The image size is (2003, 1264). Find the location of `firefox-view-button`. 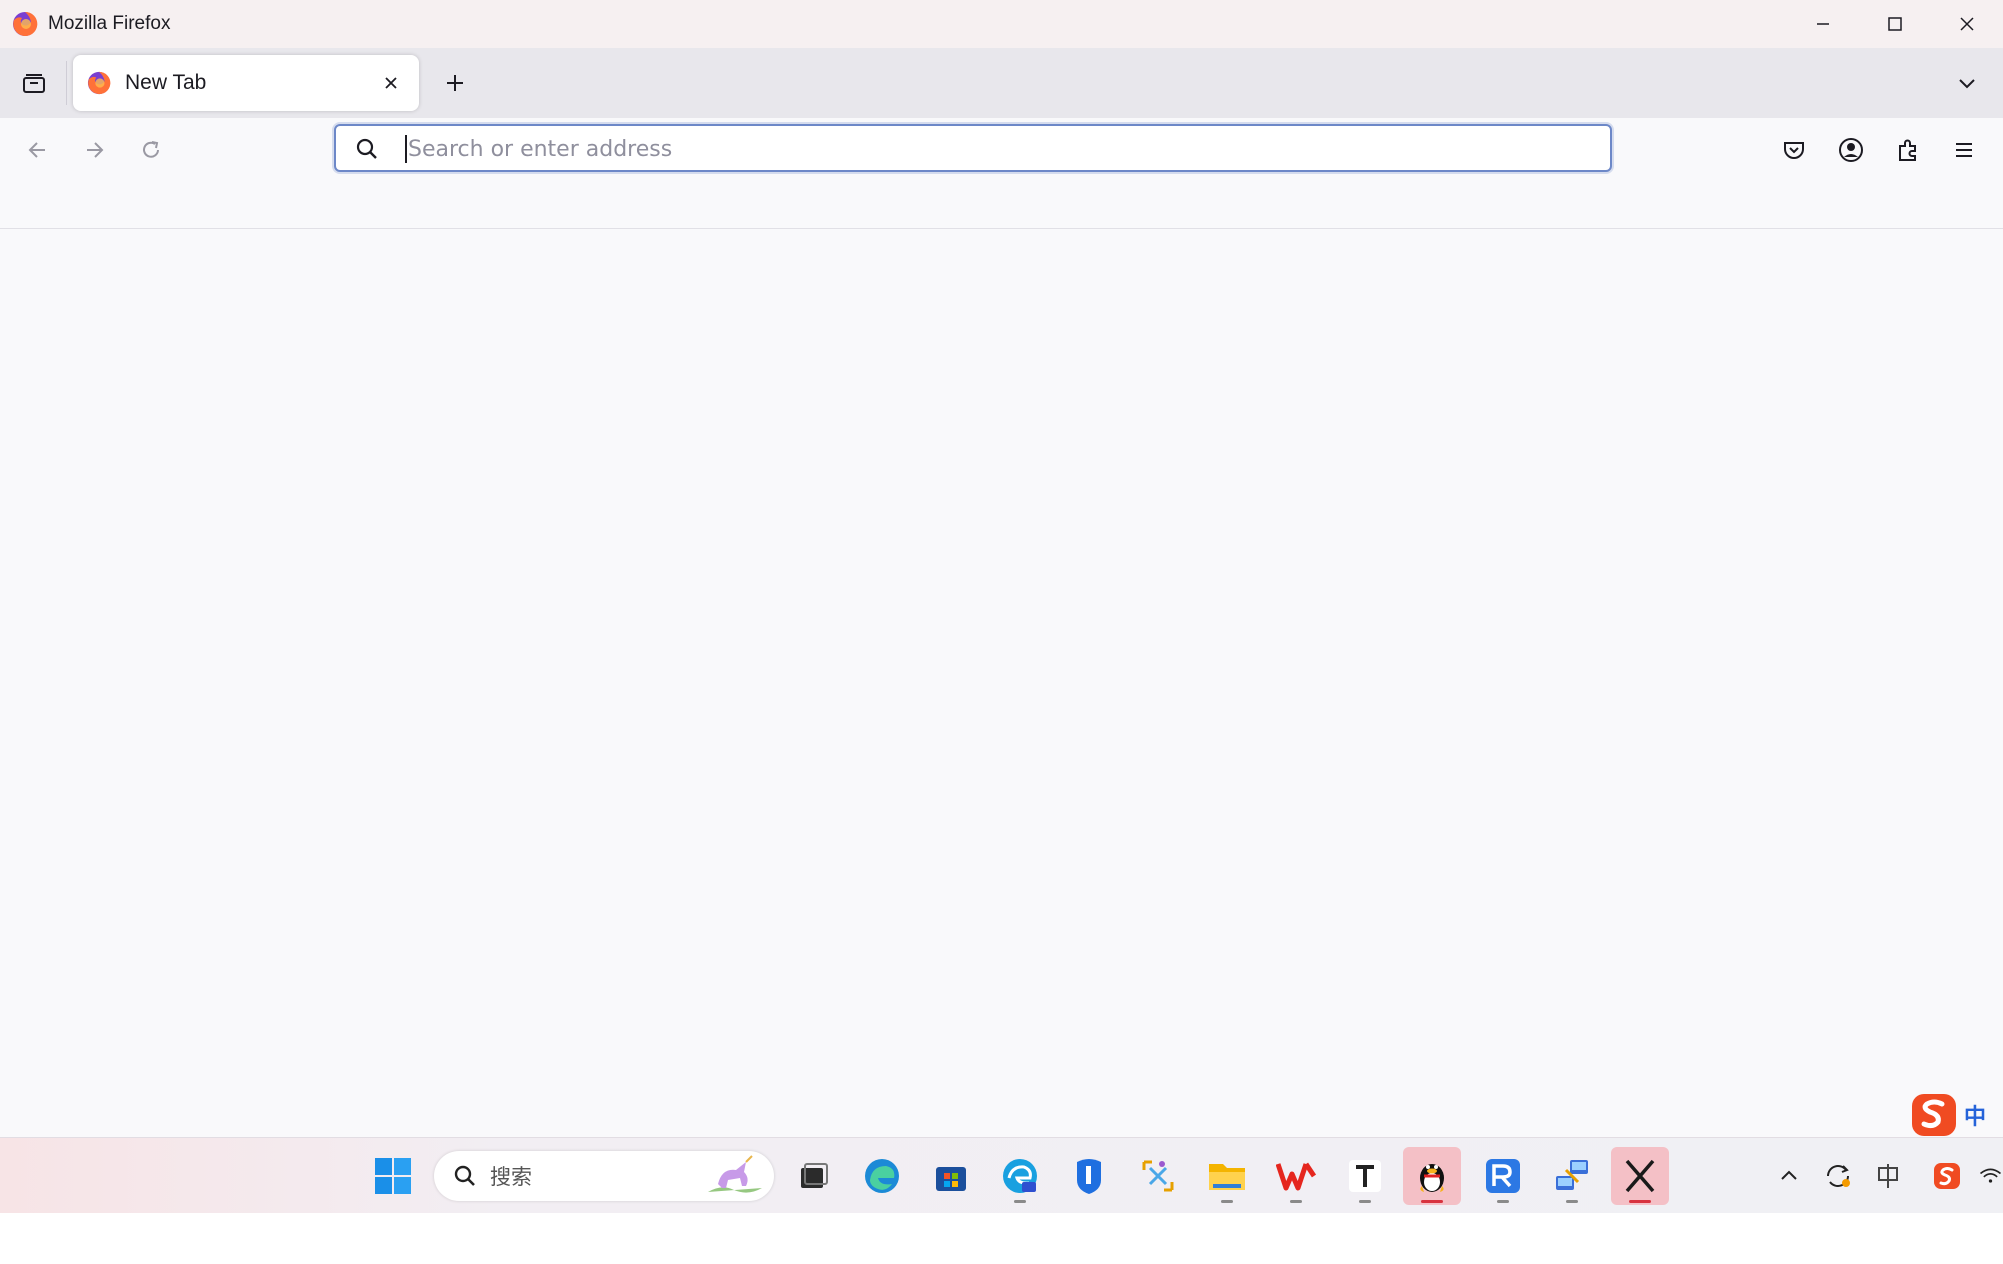

firefox-view-button is located at coordinates (34, 83).